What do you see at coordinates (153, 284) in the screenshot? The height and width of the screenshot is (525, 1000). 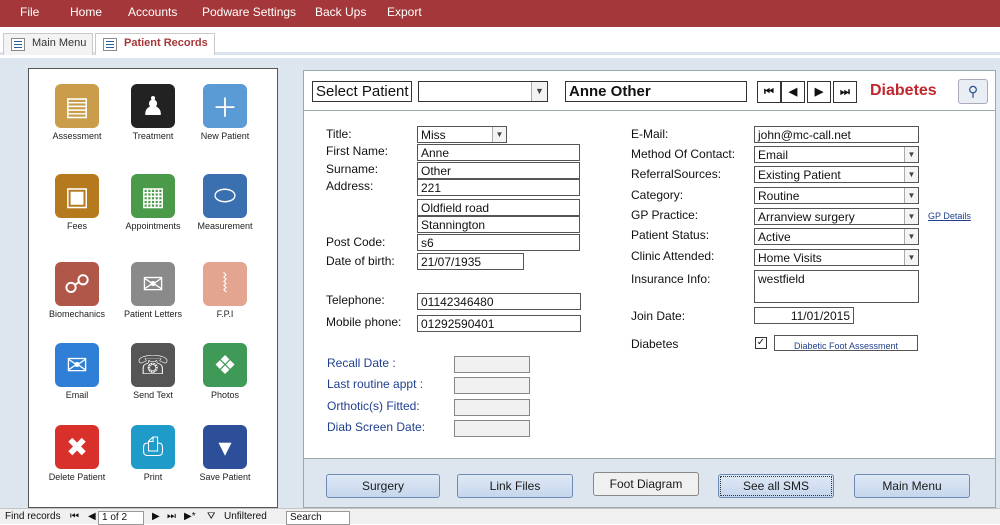 I see `patient-letters-icon: ✉` at bounding box center [153, 284].